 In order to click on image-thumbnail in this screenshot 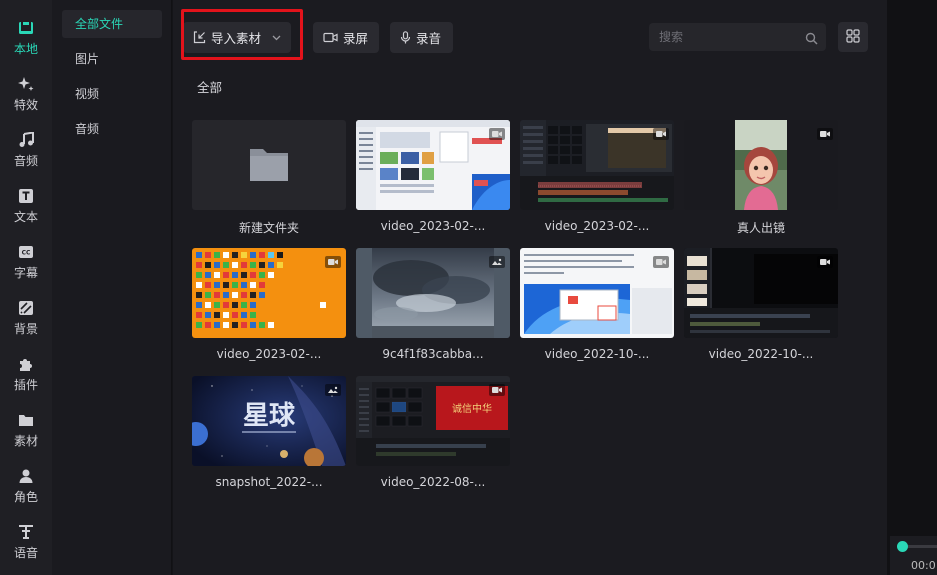, I will do `click(433, 293)`.